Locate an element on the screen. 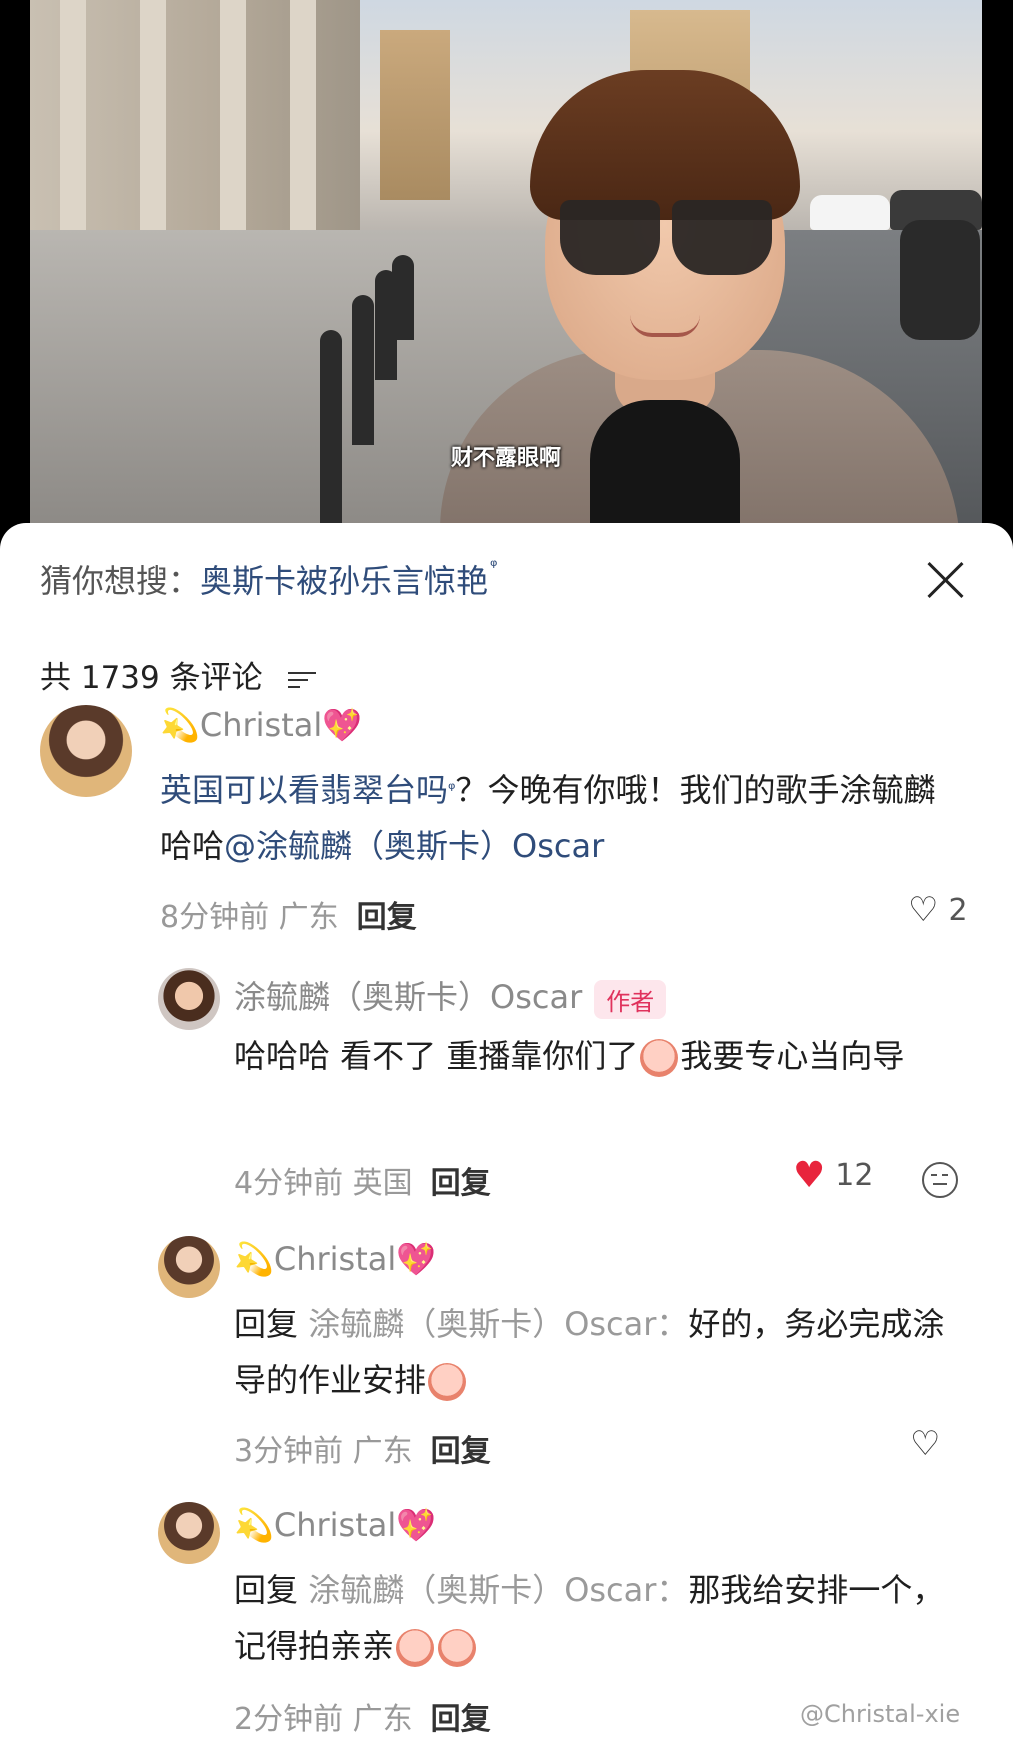 This screenshot has width=1013, height=1738. like-button: ♥ 12 is located at coordinates (833, 1175).